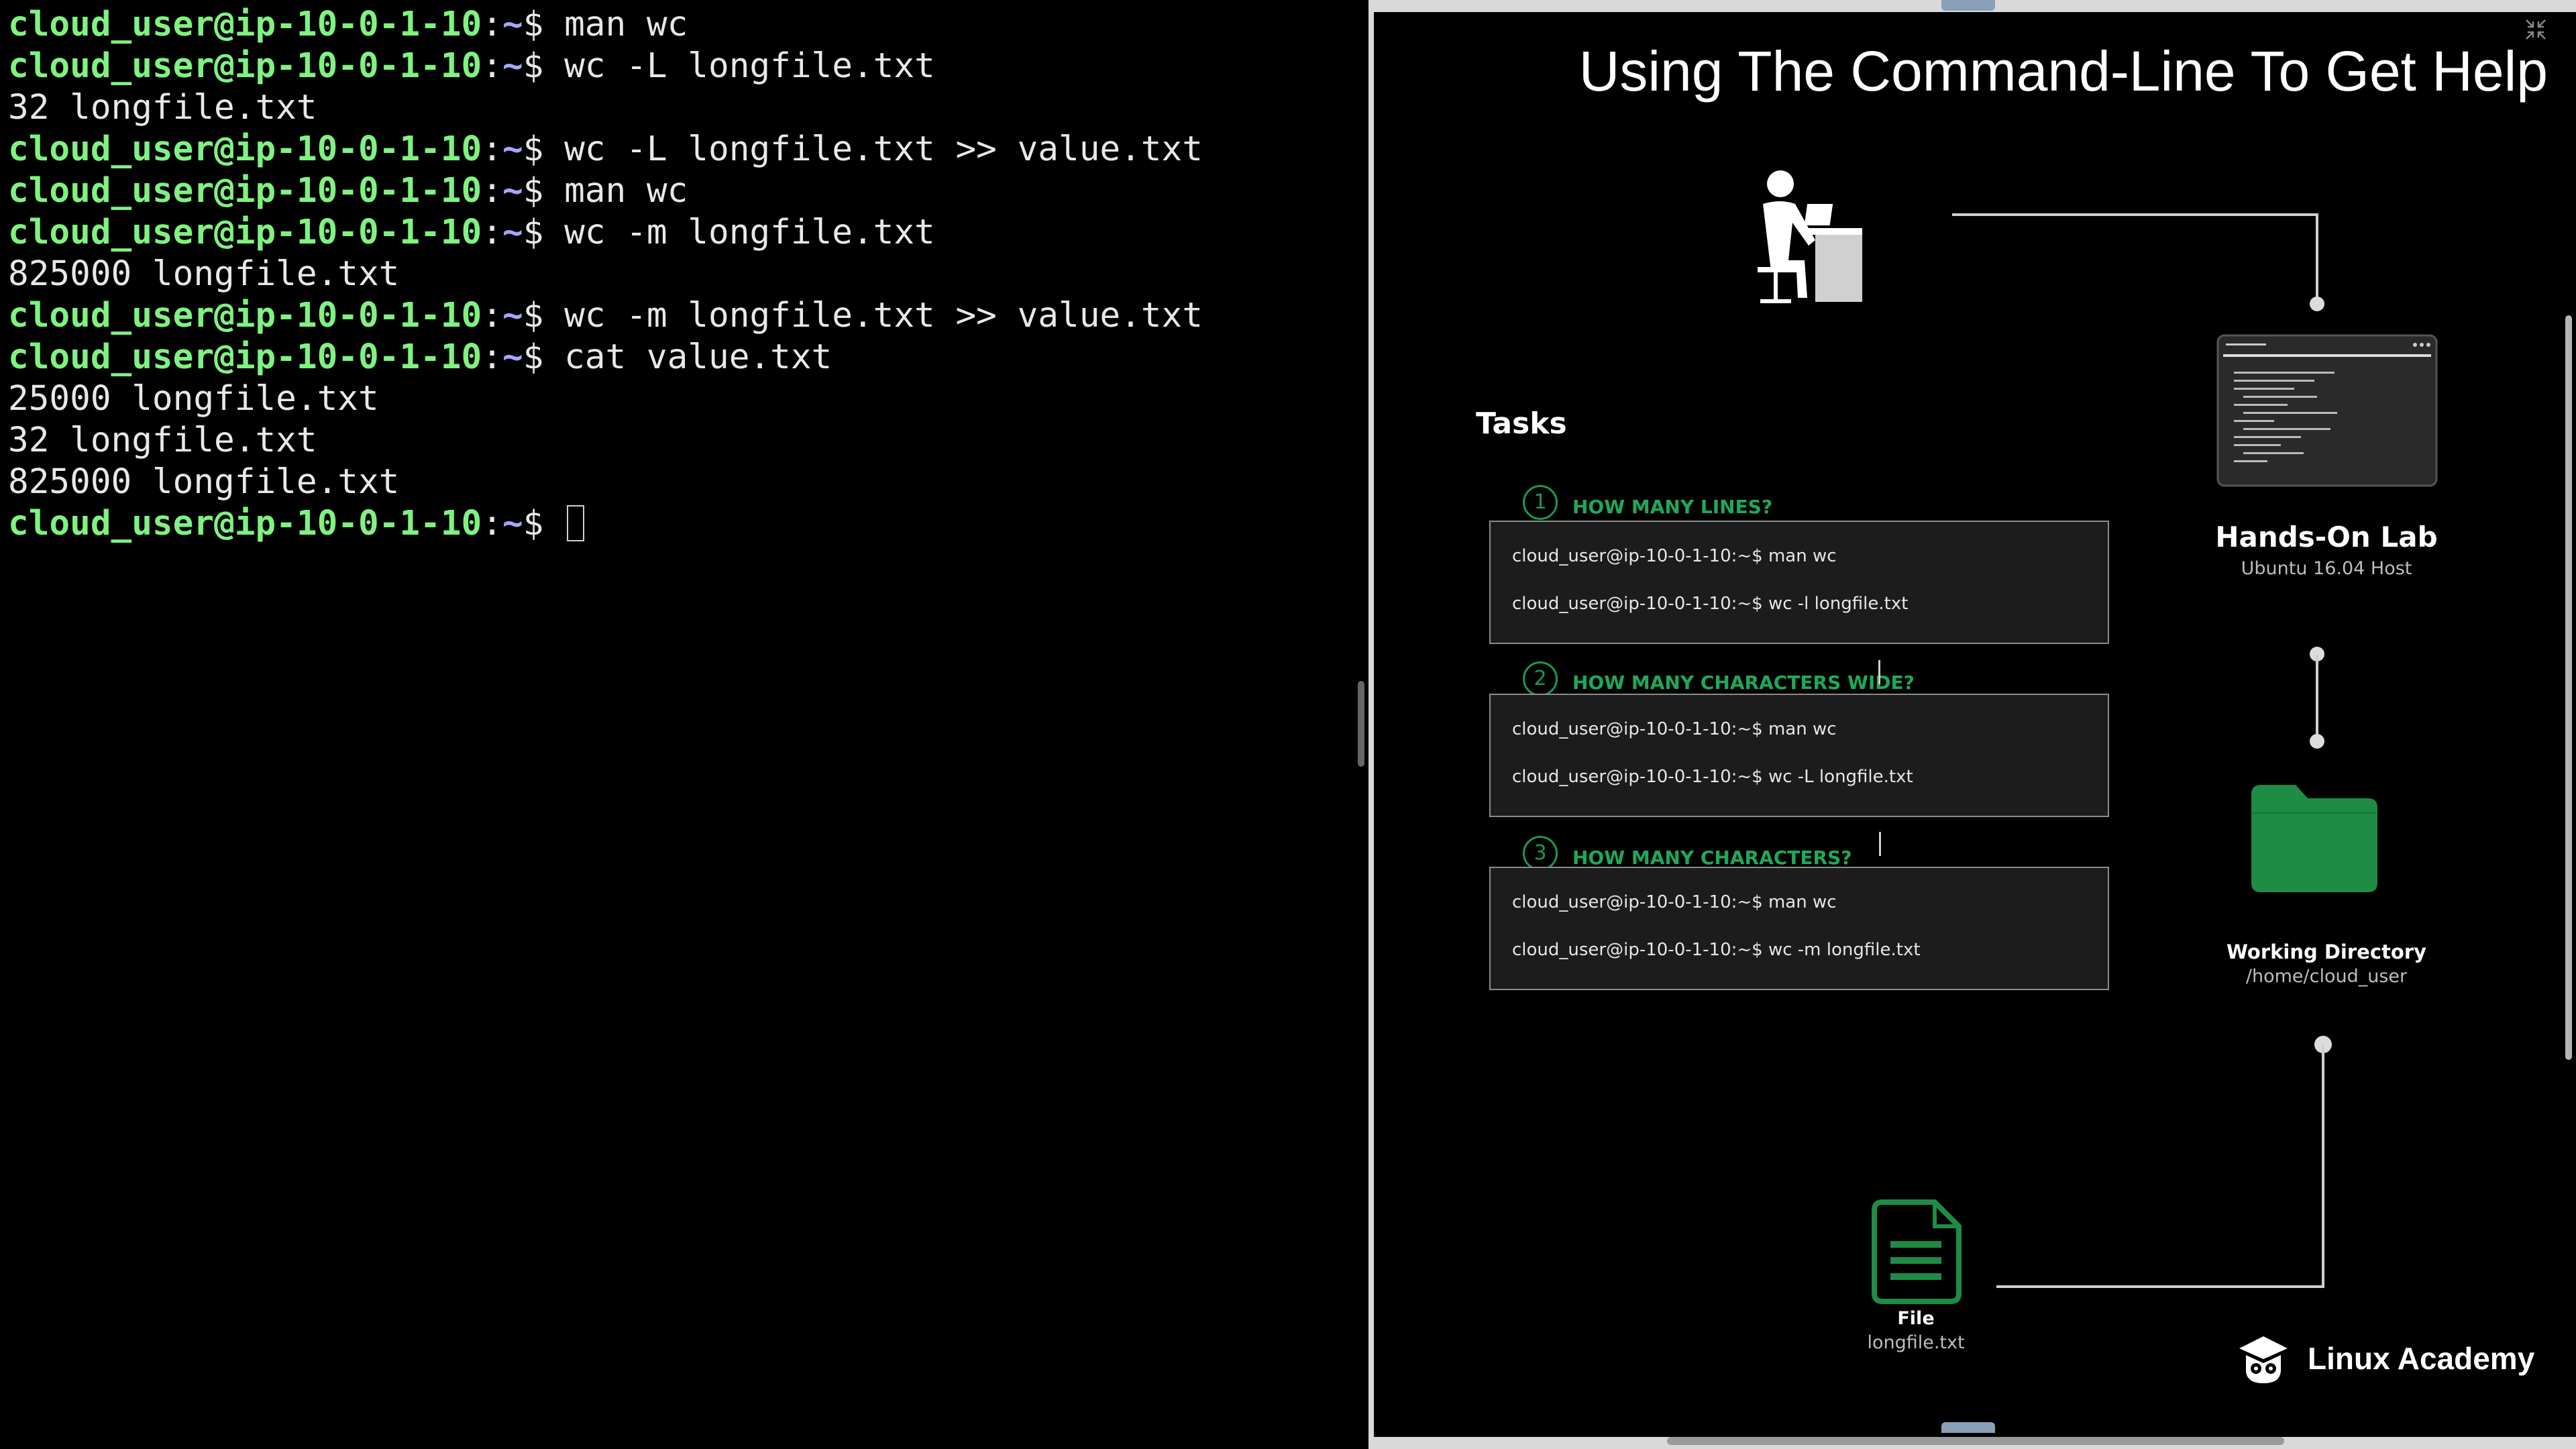 The image size is (2576, 1449). I want to click on task-title: HOW MANY LINES?, so click(1672, 507).